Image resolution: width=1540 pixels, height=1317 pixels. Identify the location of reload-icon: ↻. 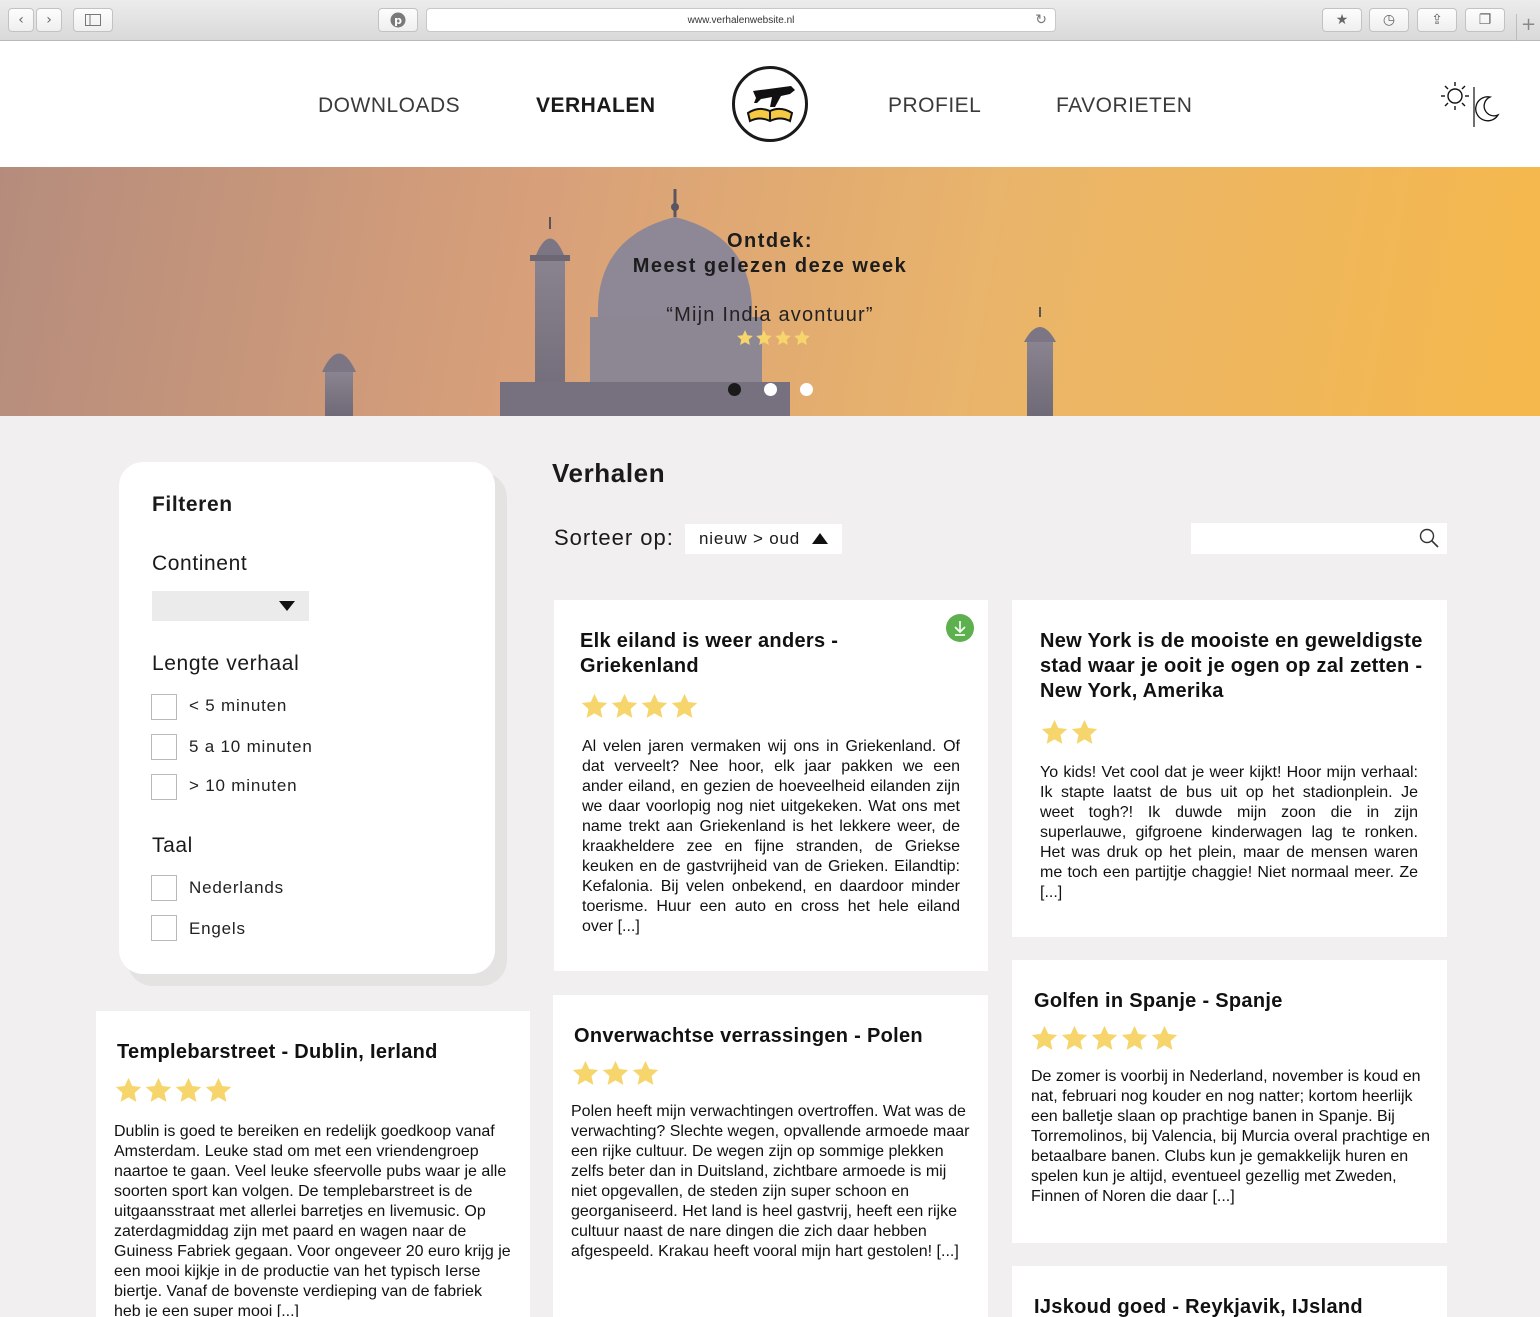
(1041, 20).